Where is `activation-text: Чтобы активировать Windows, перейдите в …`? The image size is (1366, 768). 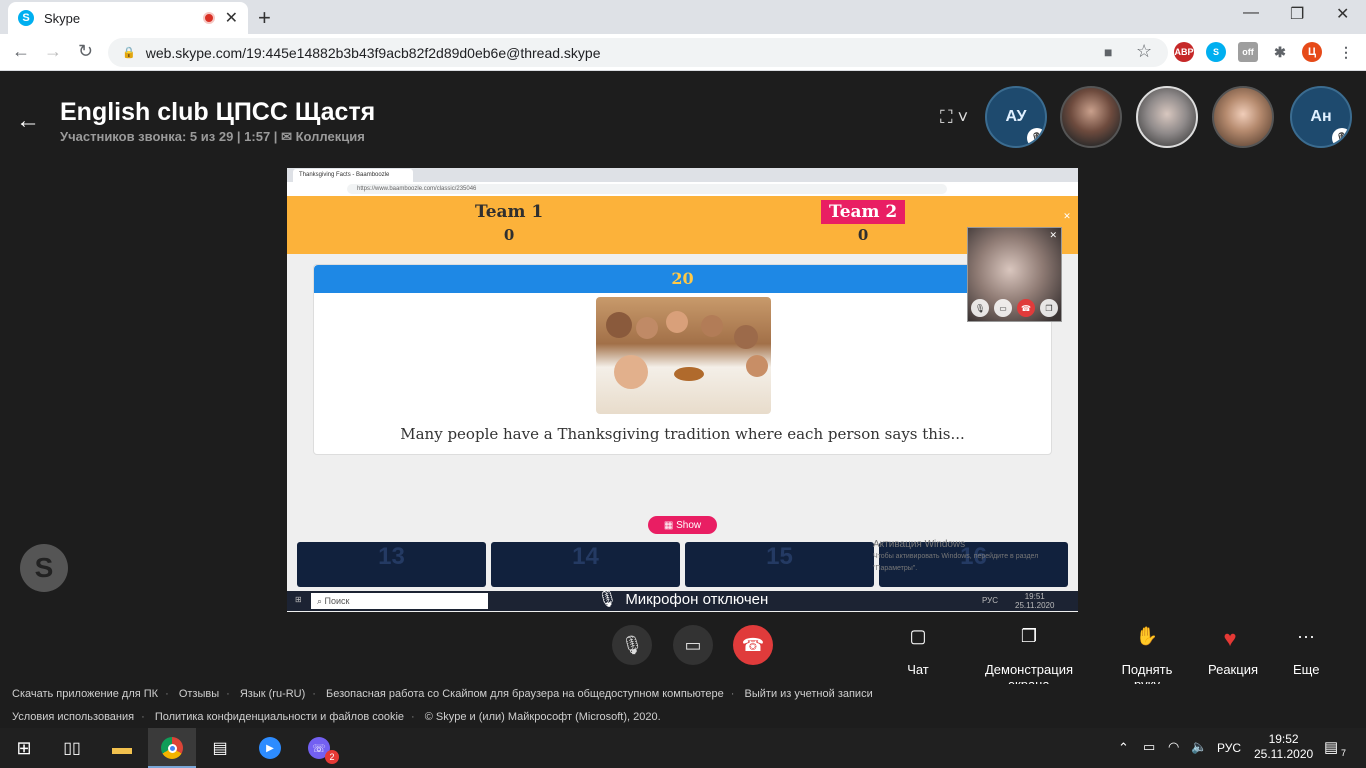 activation-text: Чтобы активировать Windows, перейдите в … is located at coordinates (956, 562).